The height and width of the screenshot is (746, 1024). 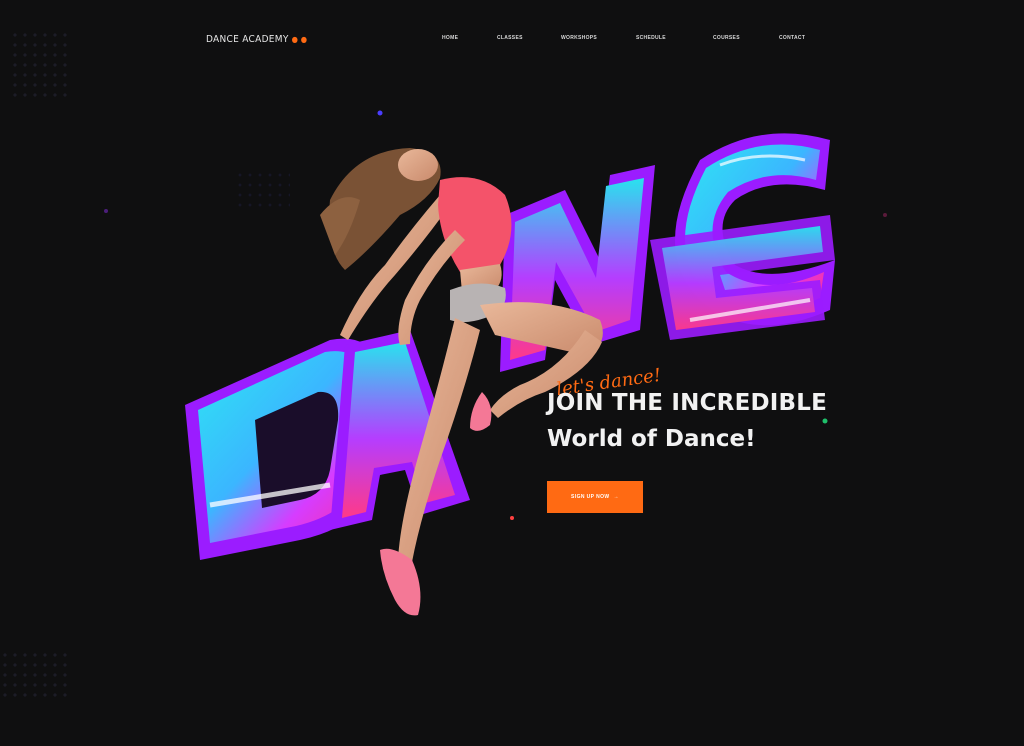 I want to click on sign-up-label: SIGN UP NOW, so click(x=590, y=497).